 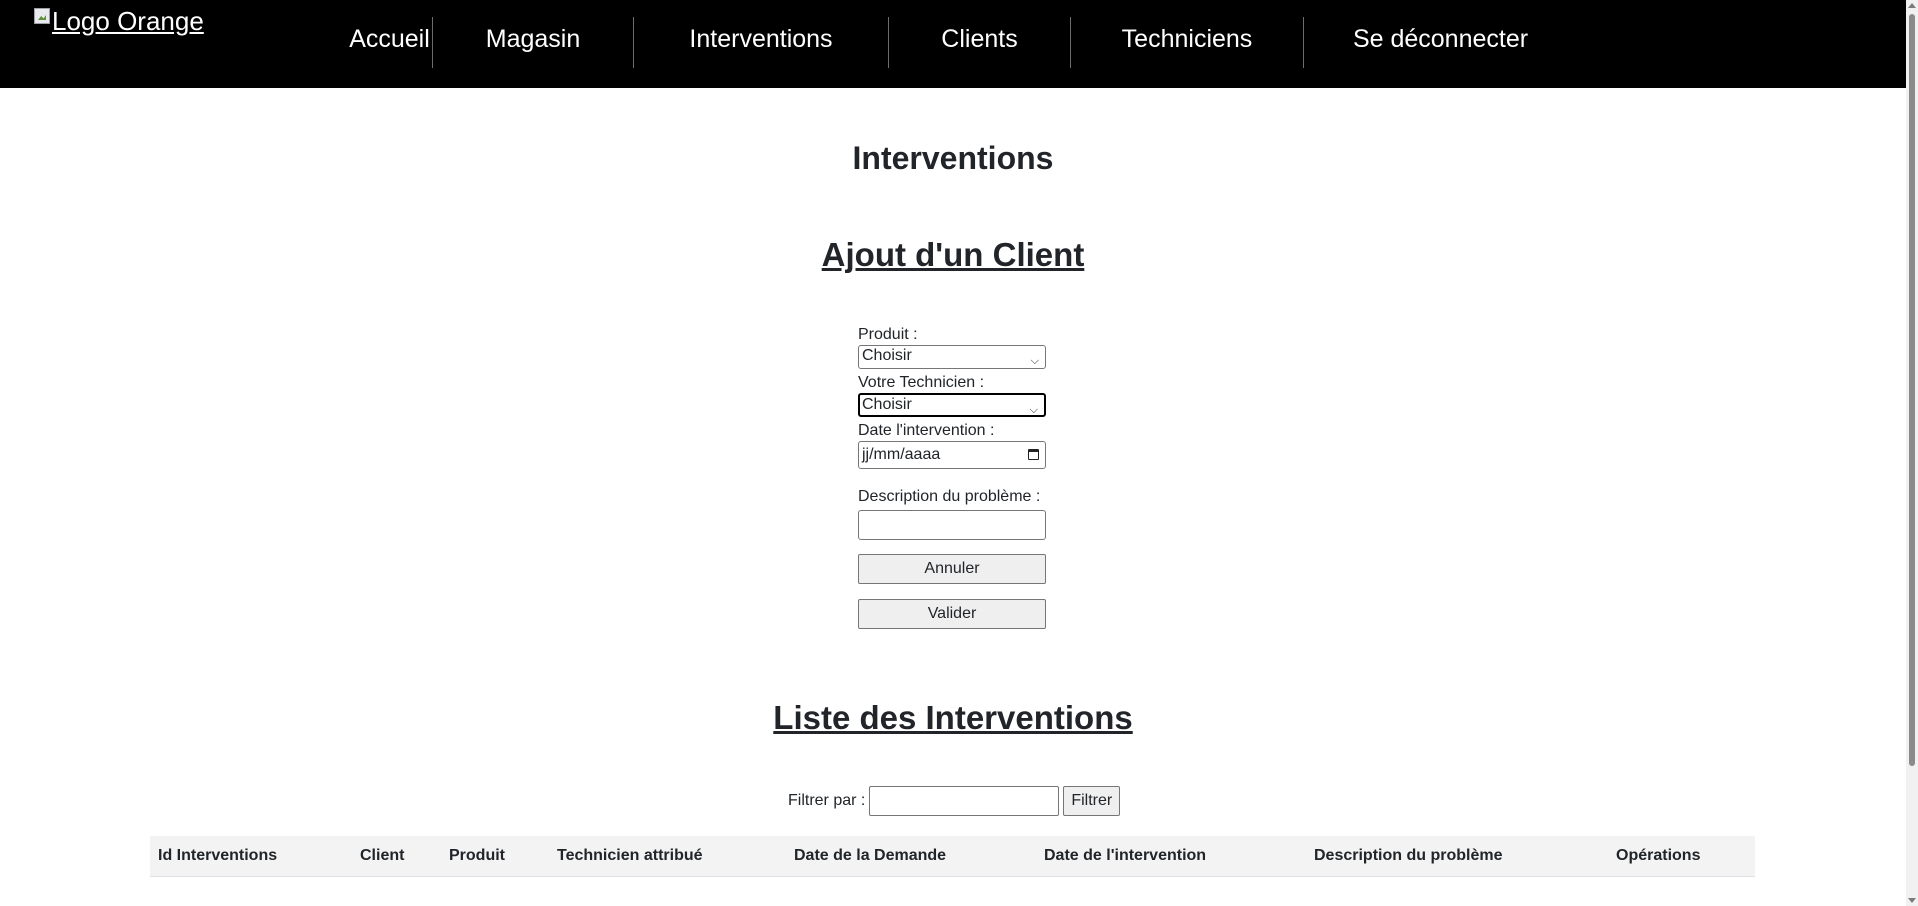 What do you see at coordinates (953, 254) in the screenshot?
I see `form-heading: Ajout d'un Client` at bounding box center [953, 254].